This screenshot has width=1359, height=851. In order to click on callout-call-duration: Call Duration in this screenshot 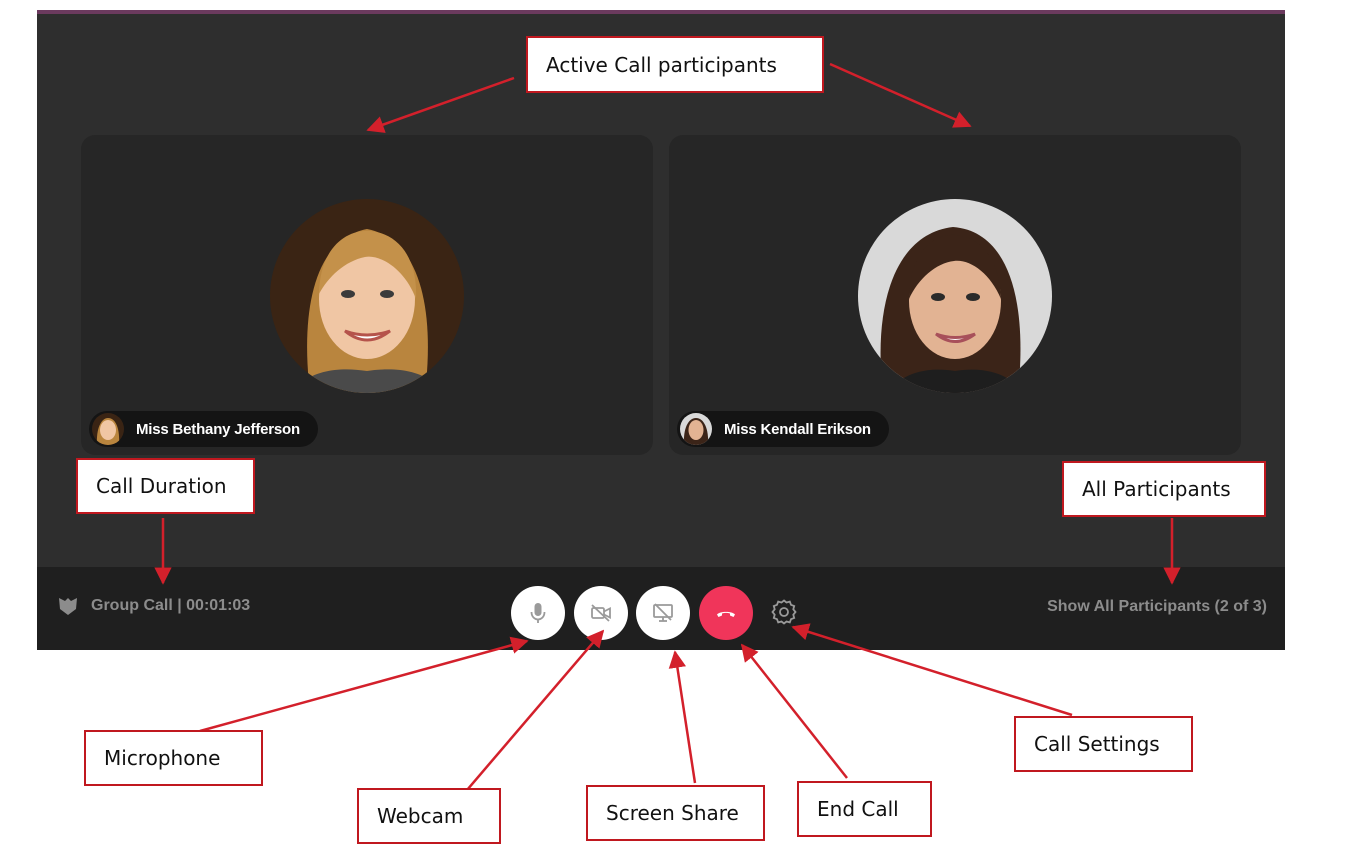, I will do `click(165, 486)`.